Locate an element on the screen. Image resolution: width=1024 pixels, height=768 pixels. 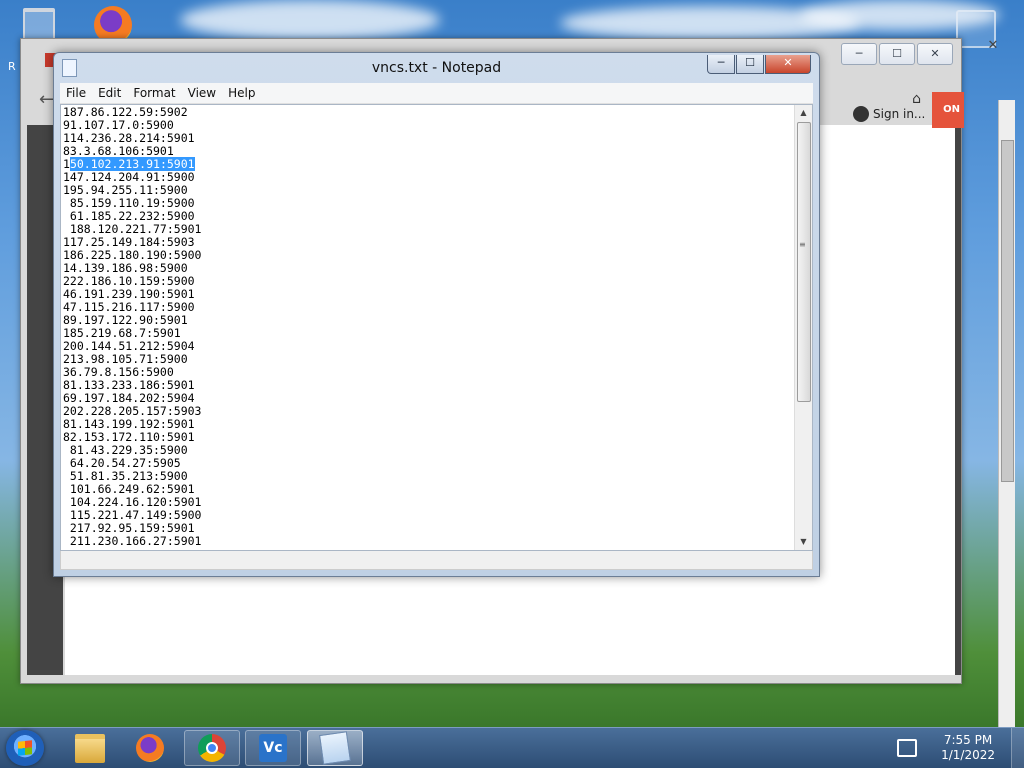
firefox-icon is located at coordinates (150, 748).